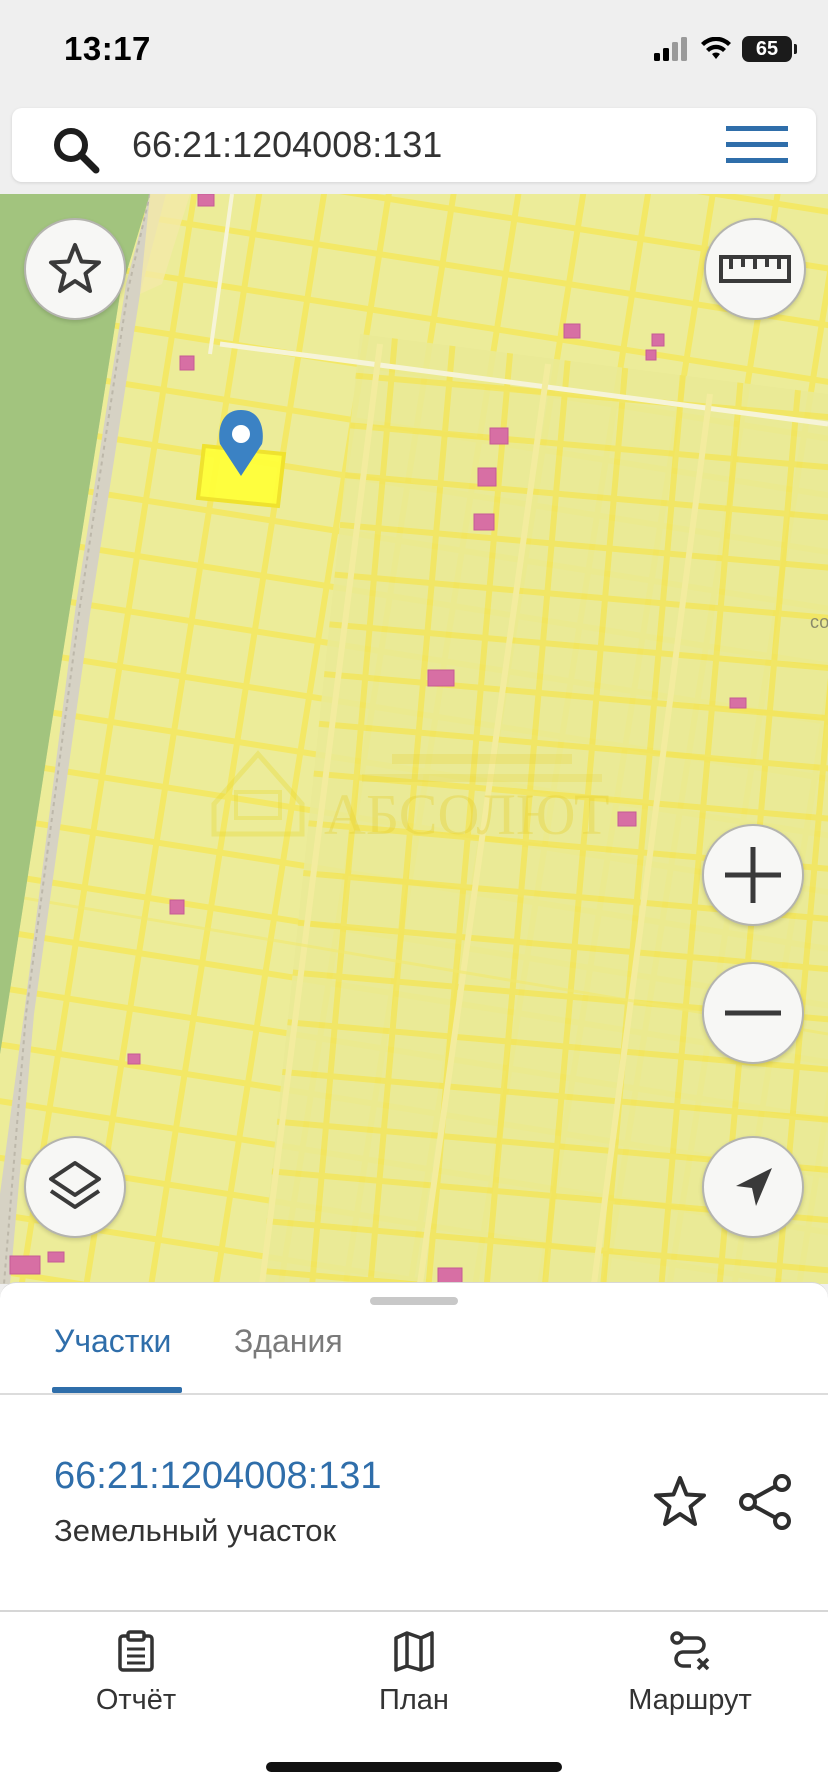  I want to click on layers-icon, so click(75, 1185).